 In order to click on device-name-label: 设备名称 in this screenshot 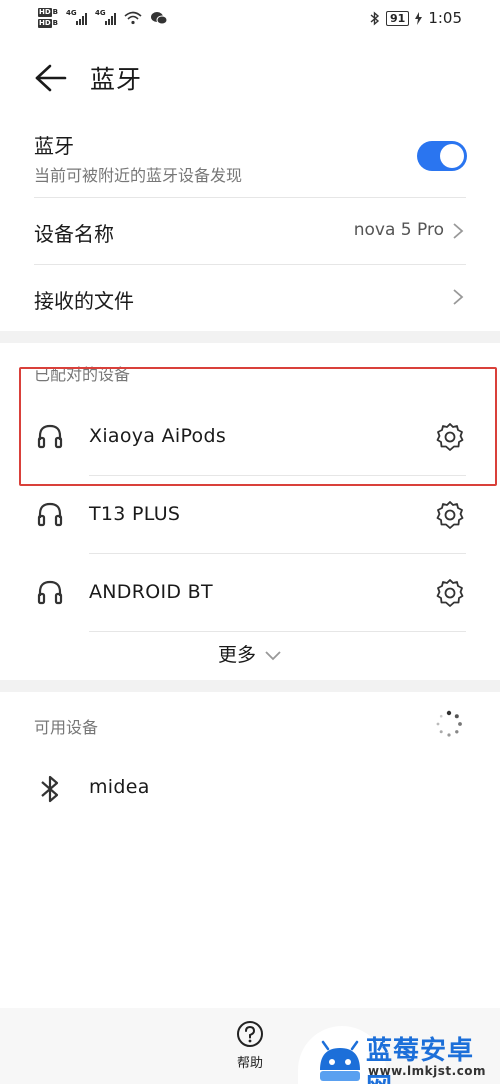, I will do `click(74, 234)`.